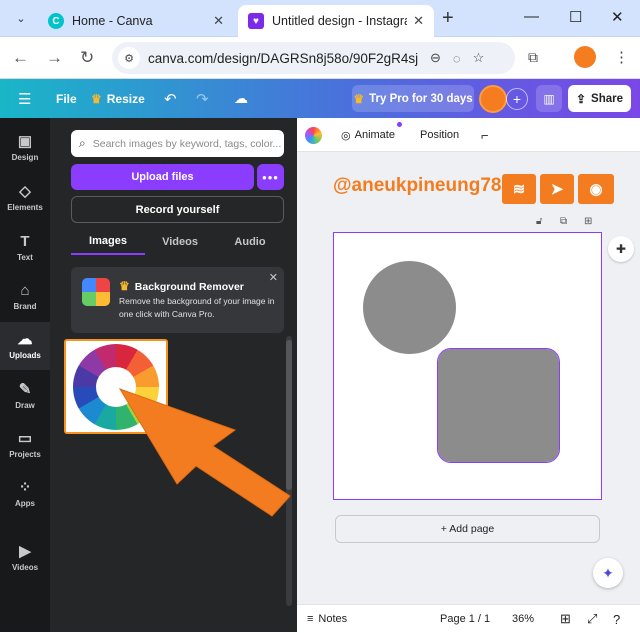 The height and width of the screenshot is (633, 640). What do you see at coordinates (25, 157) in the screenshot?
I see `rail-label: Design` at bounding box center [25, 157].